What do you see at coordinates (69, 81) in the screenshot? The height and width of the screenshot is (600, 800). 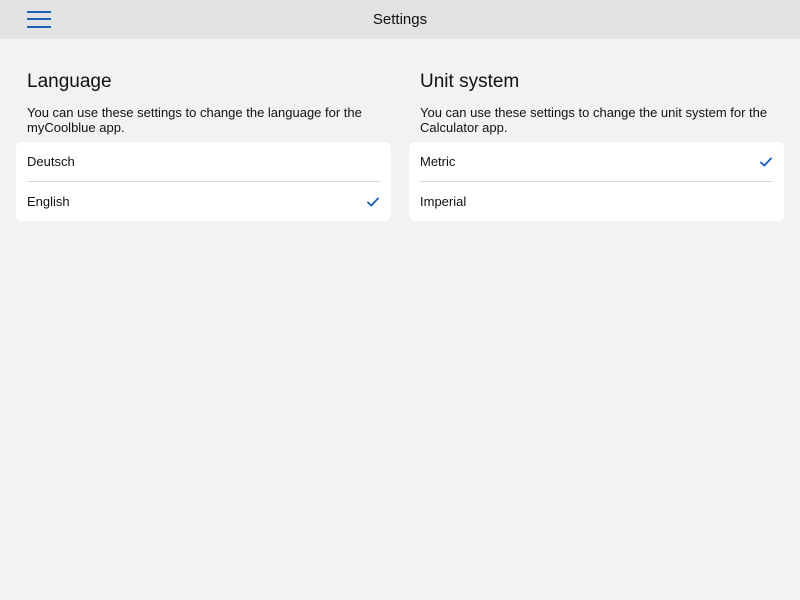 I see `language-heading: Language` at bounding box center [69, 81].